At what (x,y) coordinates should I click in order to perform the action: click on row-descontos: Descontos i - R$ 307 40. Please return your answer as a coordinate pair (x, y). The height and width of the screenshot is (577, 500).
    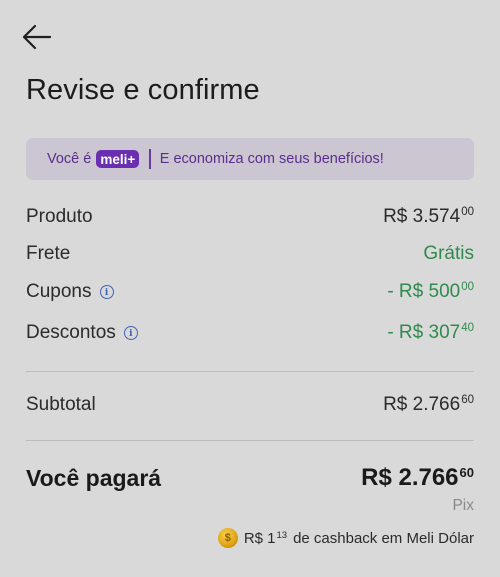
    Looking at the image, I should click on (250, 333).